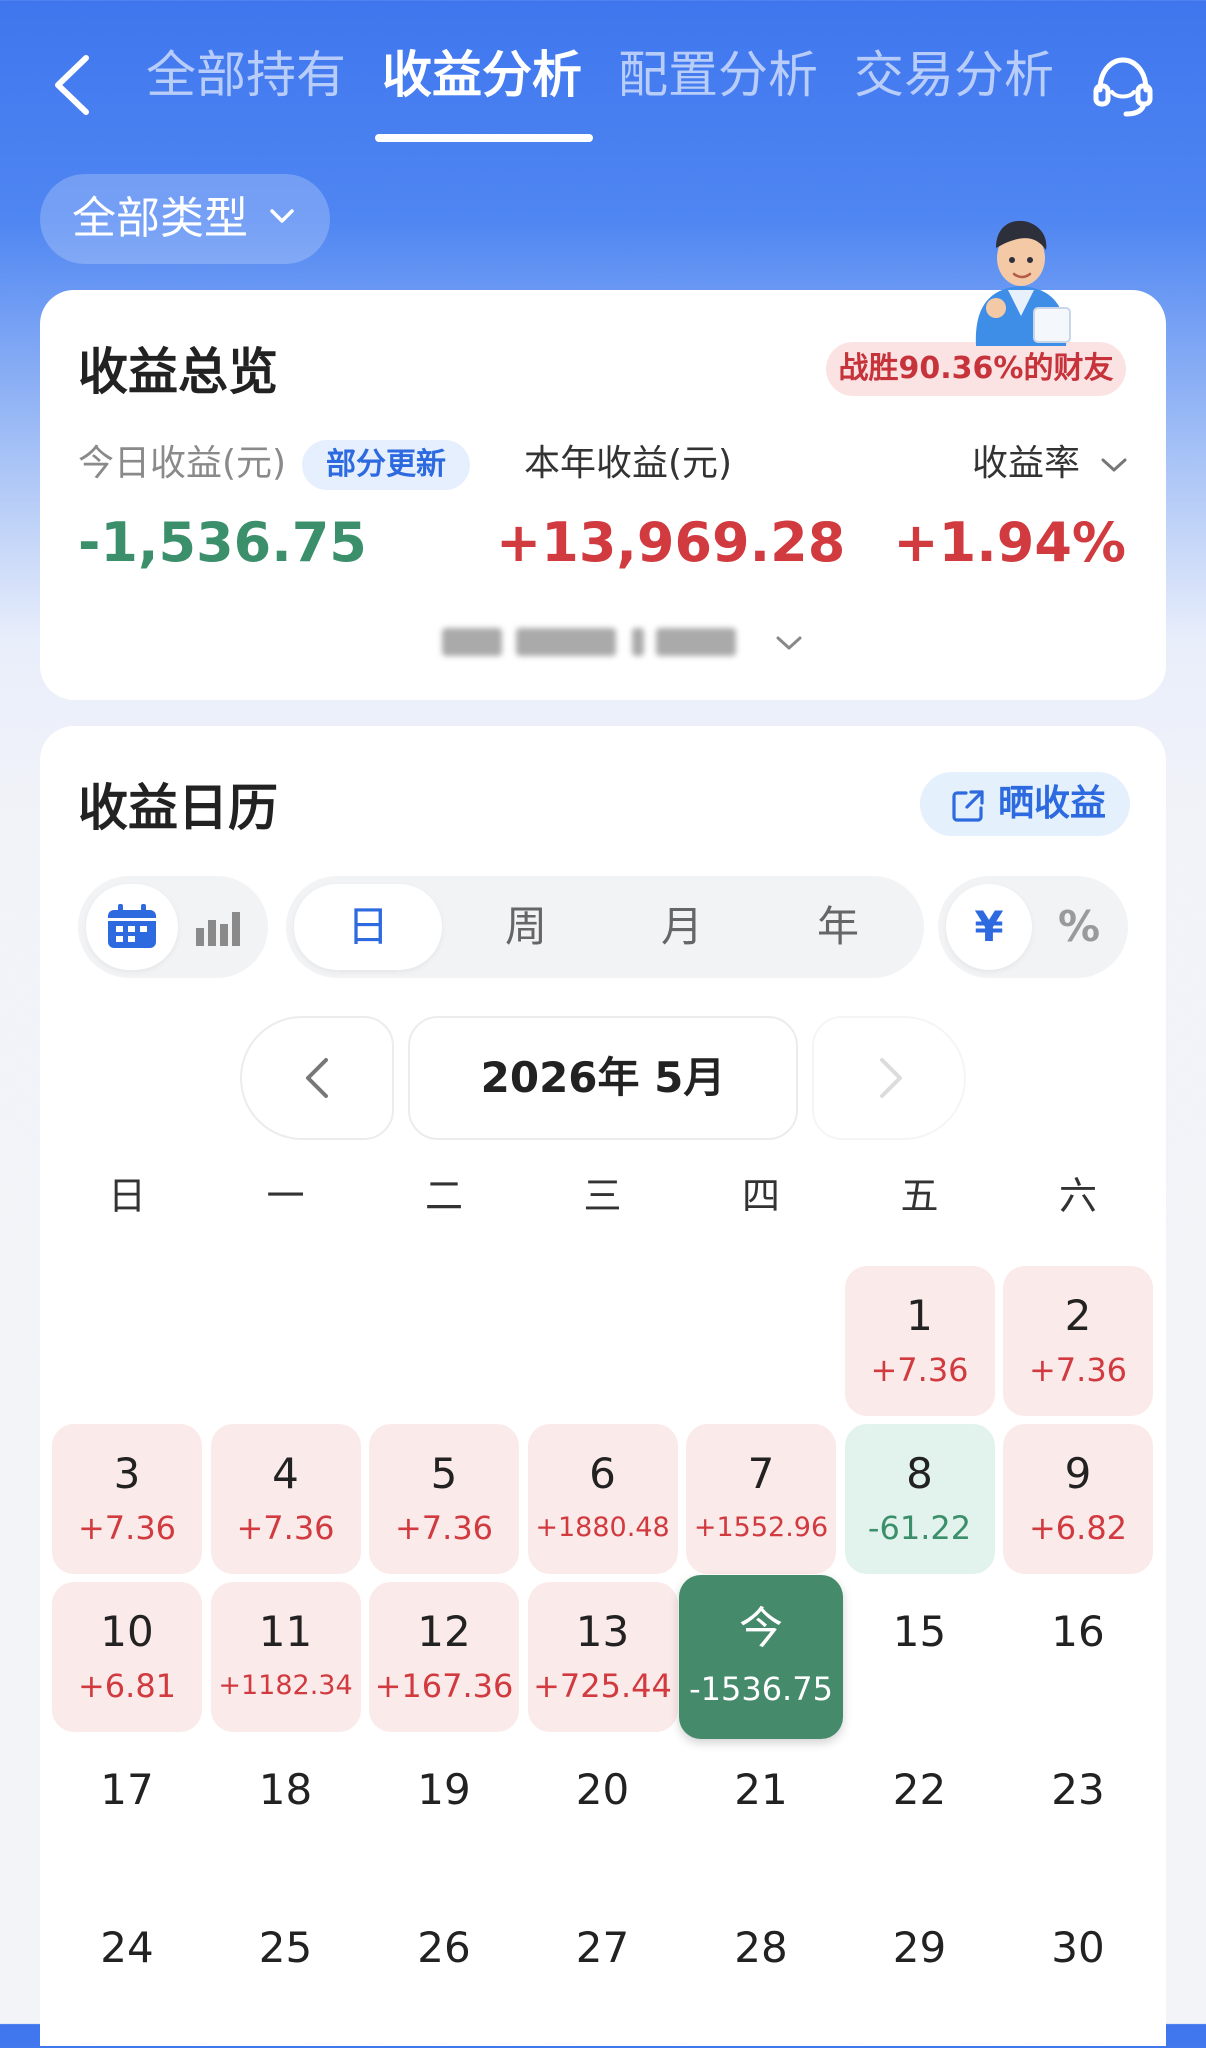 This screenshot has height=2048, width=1206. Describe the element at coordinates (482, 75) in the screenshot. I see `tab-income-analysis: 收益分析` at that location.